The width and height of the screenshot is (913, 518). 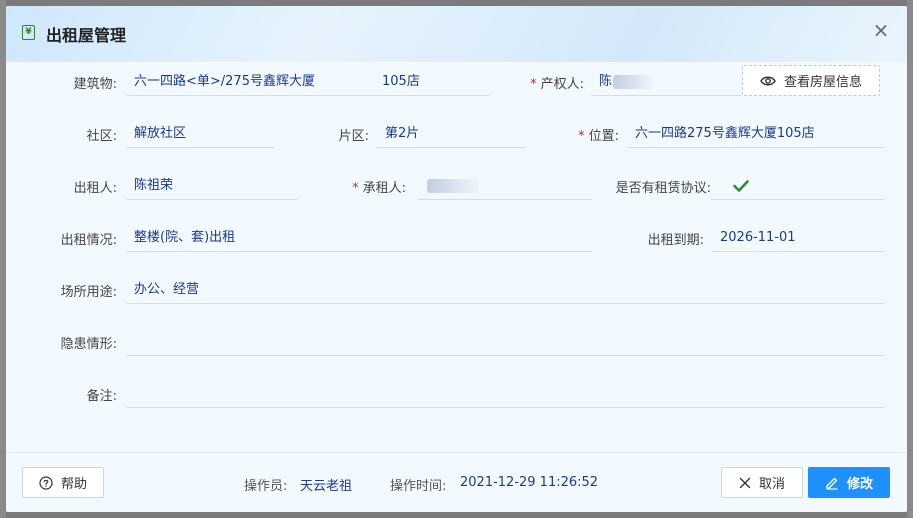 What do you see at coordinates (200, 135) in the screenshot?
I see `community-field: 解放社区` at bounding box center [200, 135].